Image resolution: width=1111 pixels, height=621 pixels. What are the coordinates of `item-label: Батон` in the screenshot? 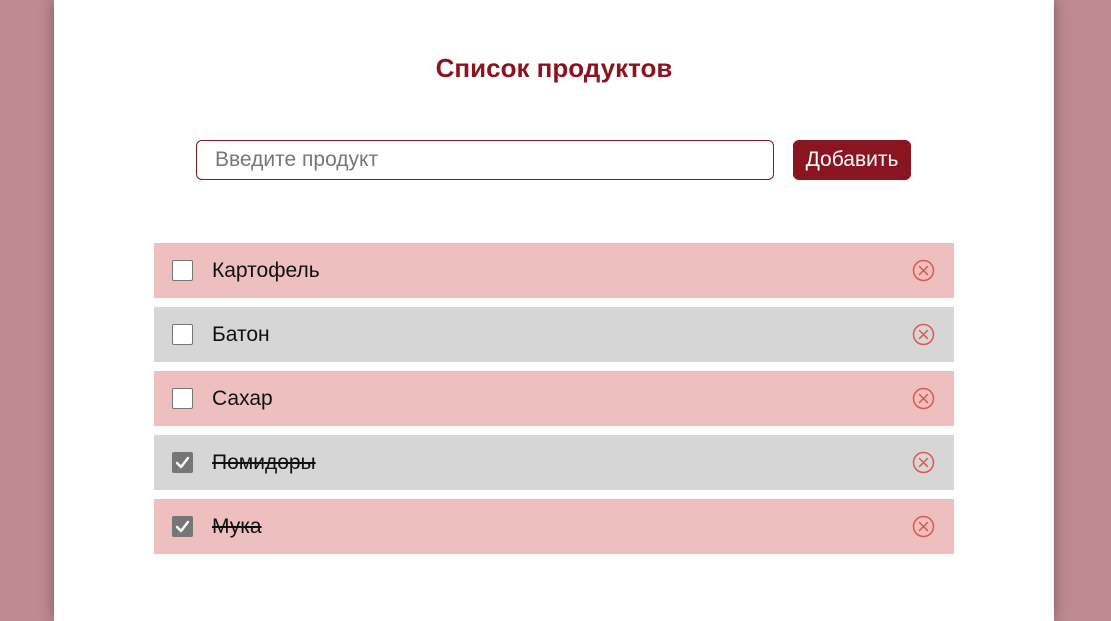 It's located at (241, 334).